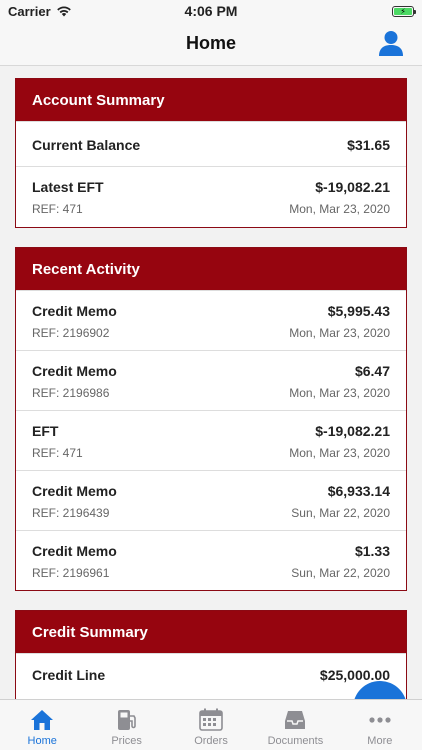 This screenshot has width=422, height=750. Describe the element at coordinates (42, 720) in the screenshot. I see `house-icon` at that location.